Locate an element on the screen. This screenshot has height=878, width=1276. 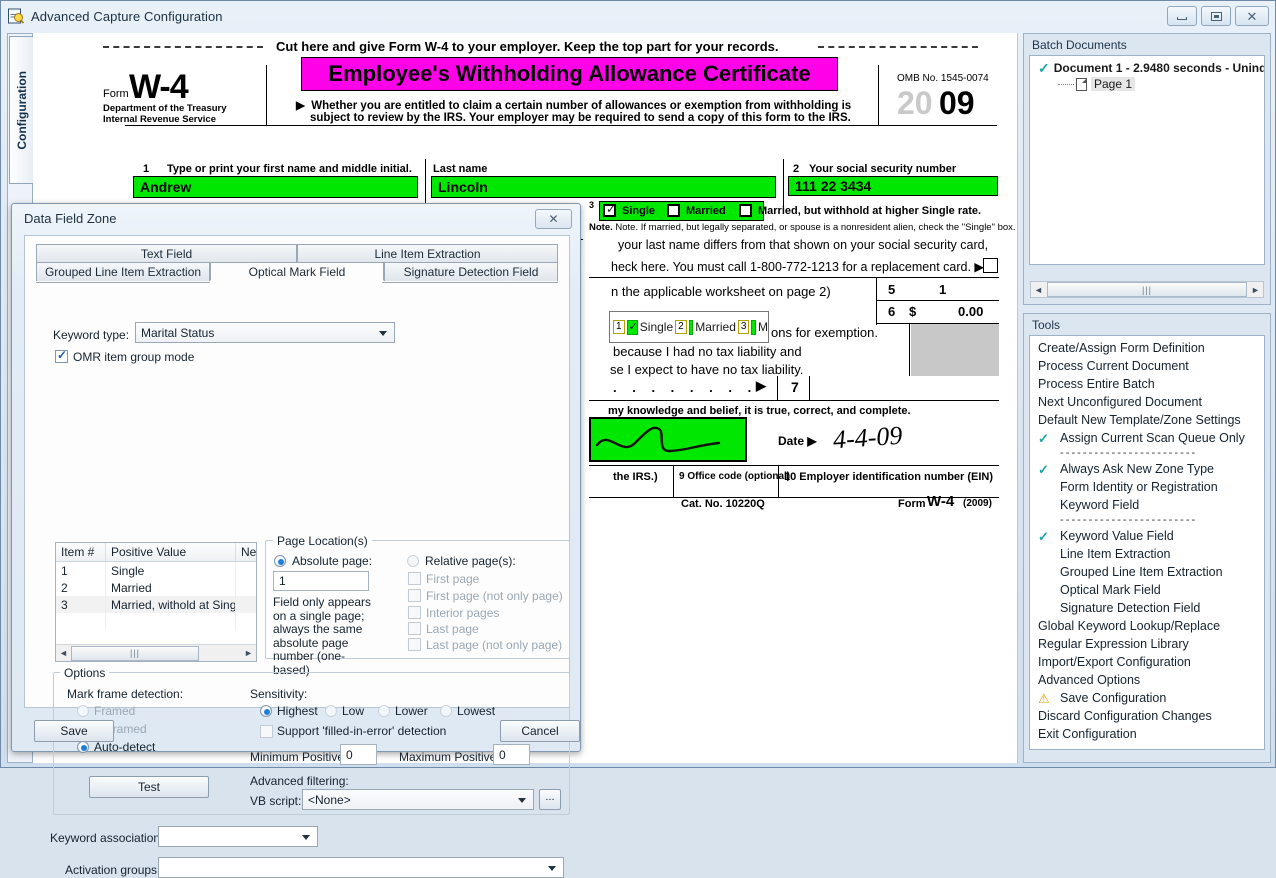
omb-divider is located at coordinates (878, 95).